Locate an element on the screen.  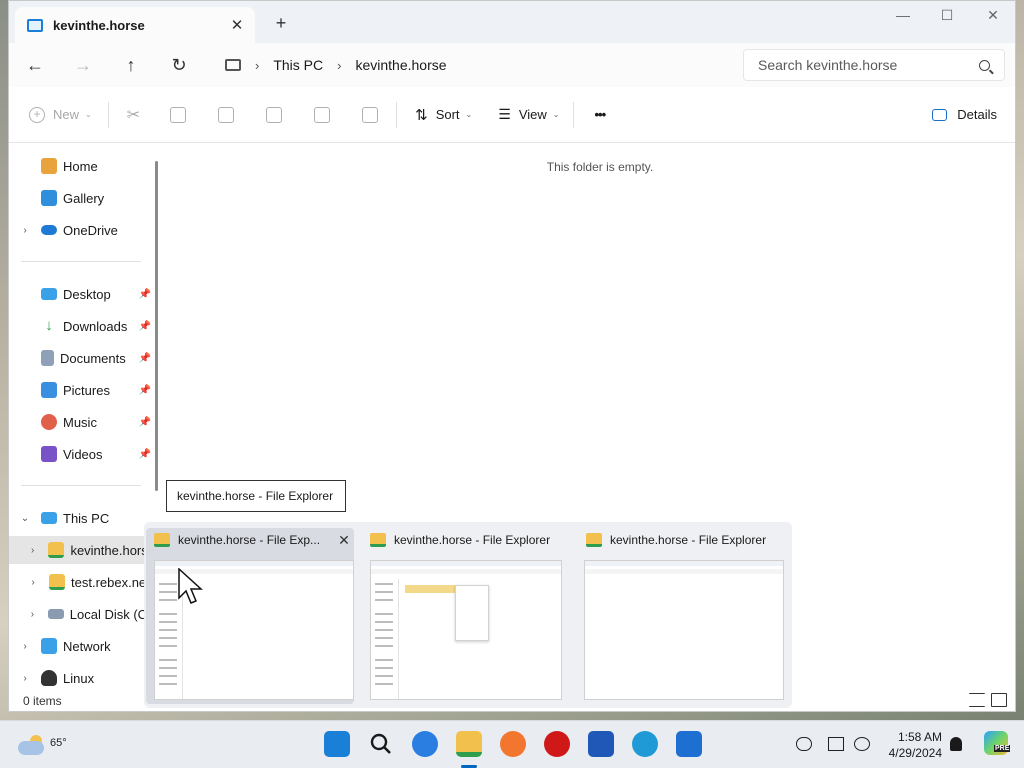
sidebar-item-home: Home is located at coordinates (82, 166).